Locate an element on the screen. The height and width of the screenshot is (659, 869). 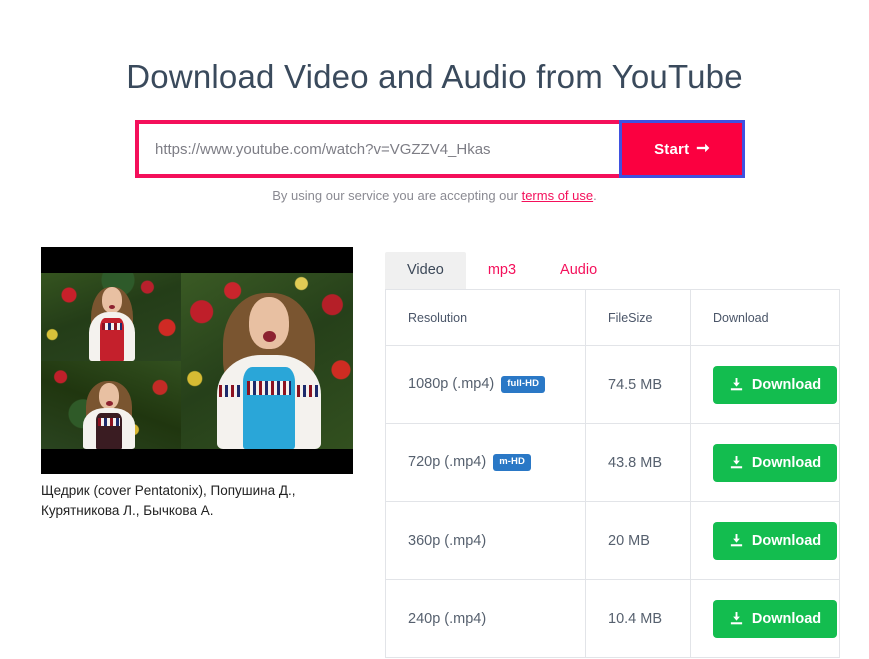
thumbnail-frames is located at coordinates (197, 361).